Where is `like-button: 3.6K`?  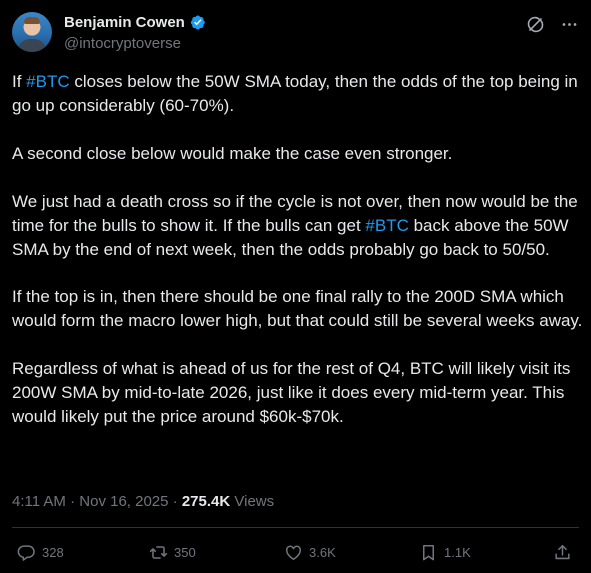 like-button: 3.6K is located at coordinates (310, 552).